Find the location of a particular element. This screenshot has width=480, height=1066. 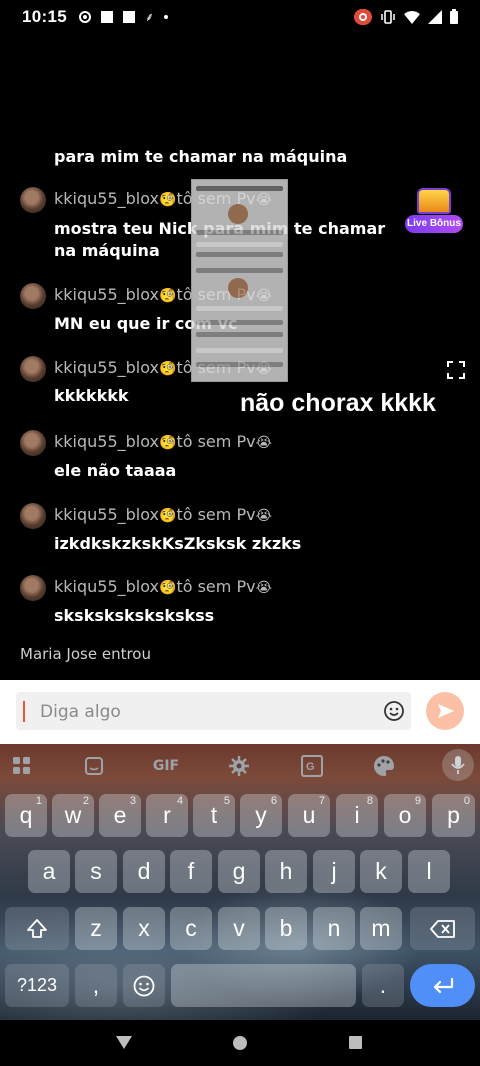

key-v: v is located at coordinates (239, 928).